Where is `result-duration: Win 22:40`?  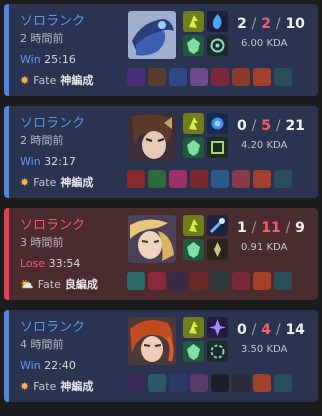 result-duration: Win 22:40 is located at coordinates (48, 365).